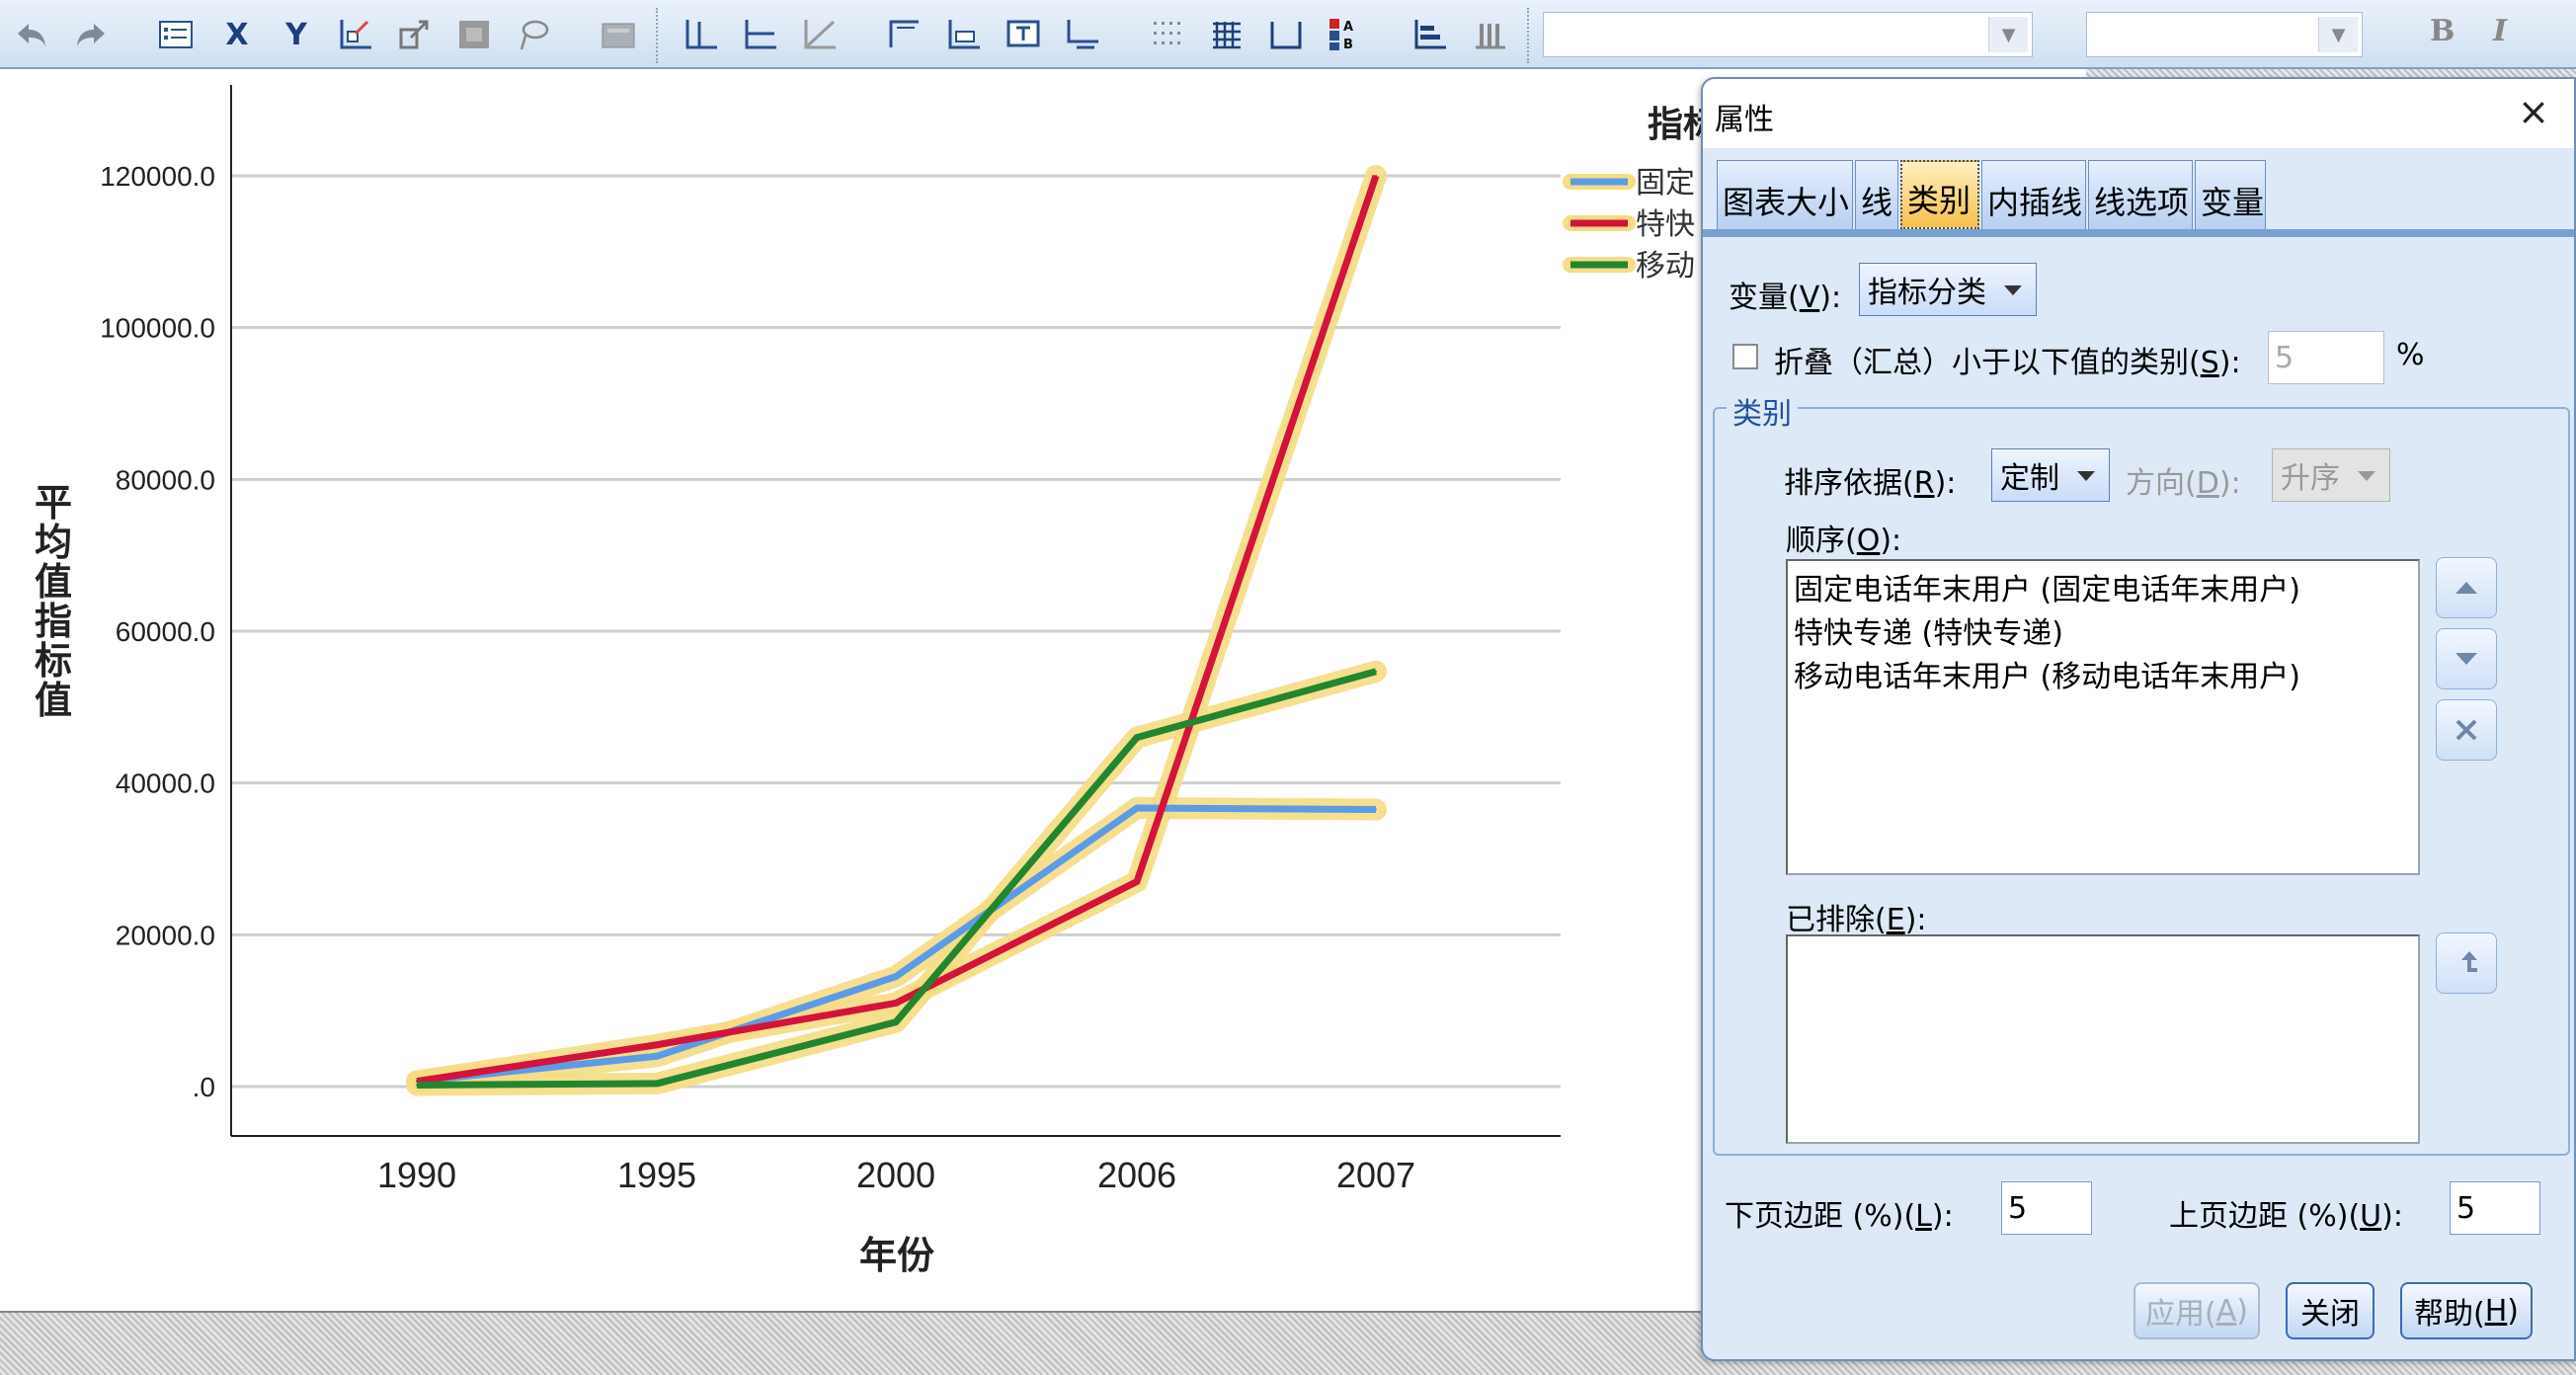  I want to click on bar-chart-icon, so click(1430, 34).